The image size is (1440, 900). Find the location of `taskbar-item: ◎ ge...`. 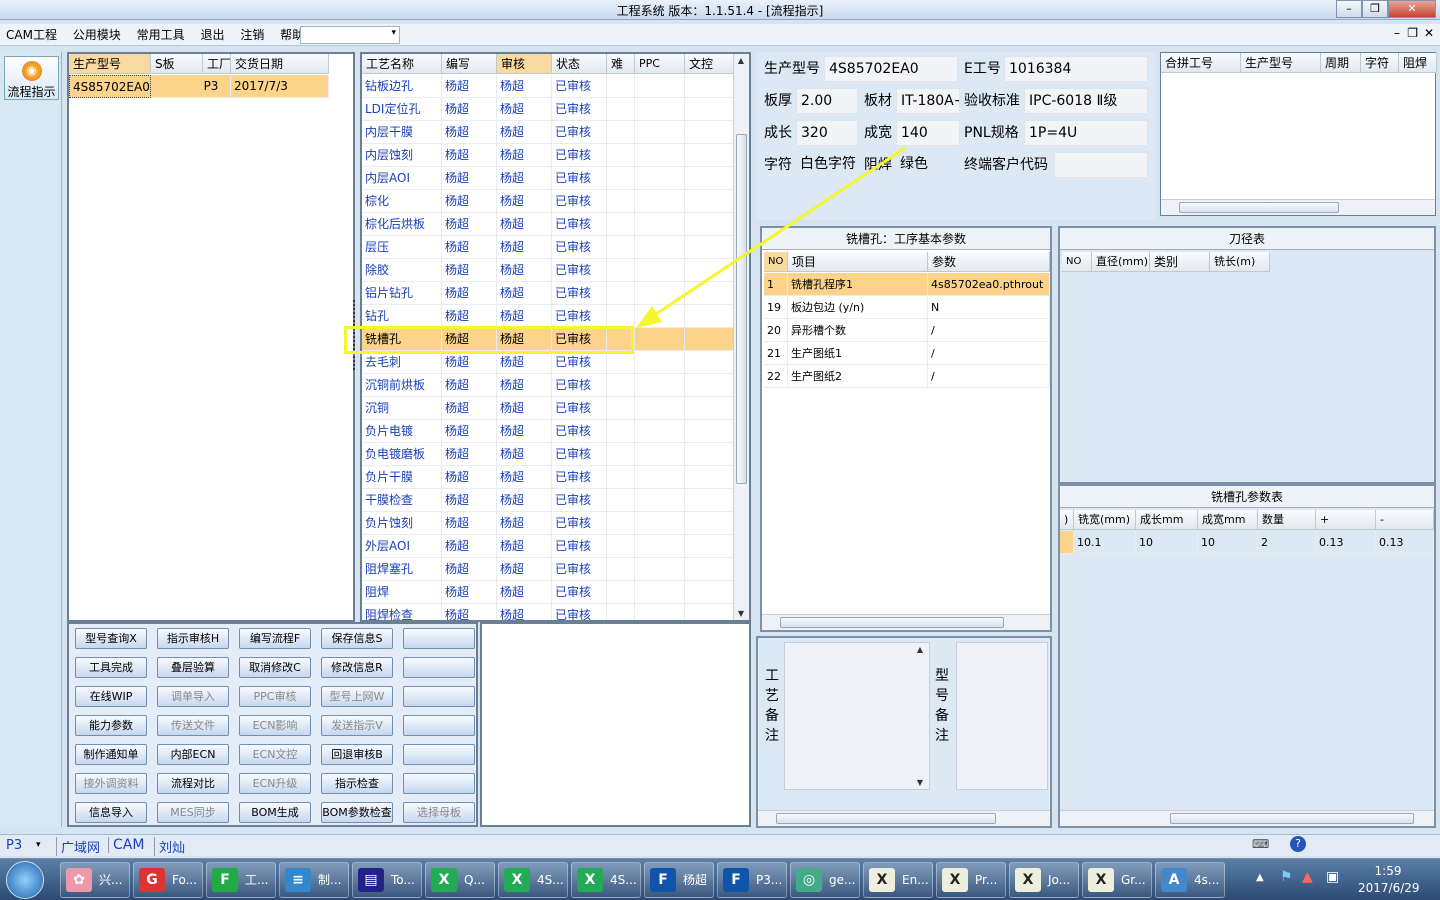

taskbar-item: ◎ ge... is located at coordinates (825, 880).